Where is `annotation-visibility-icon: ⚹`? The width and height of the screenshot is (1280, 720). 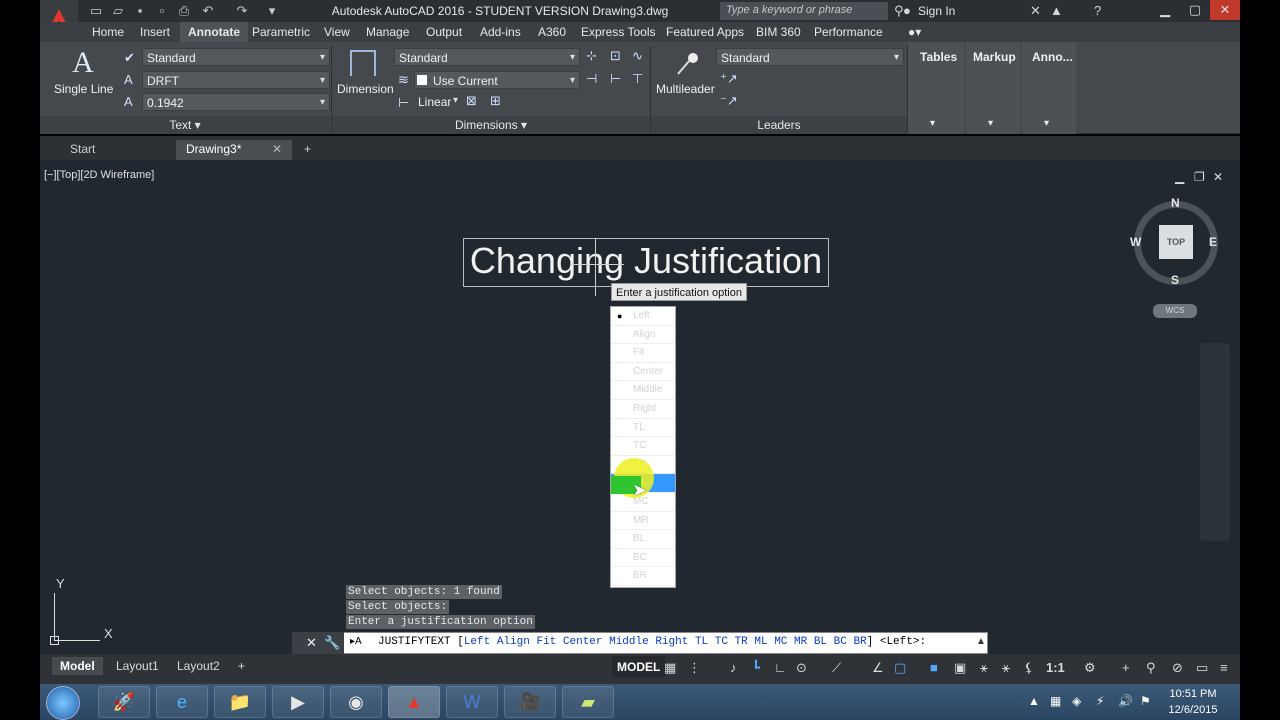 annotation-visibility-icon: ⚹ is located at coordinates (984, 668).